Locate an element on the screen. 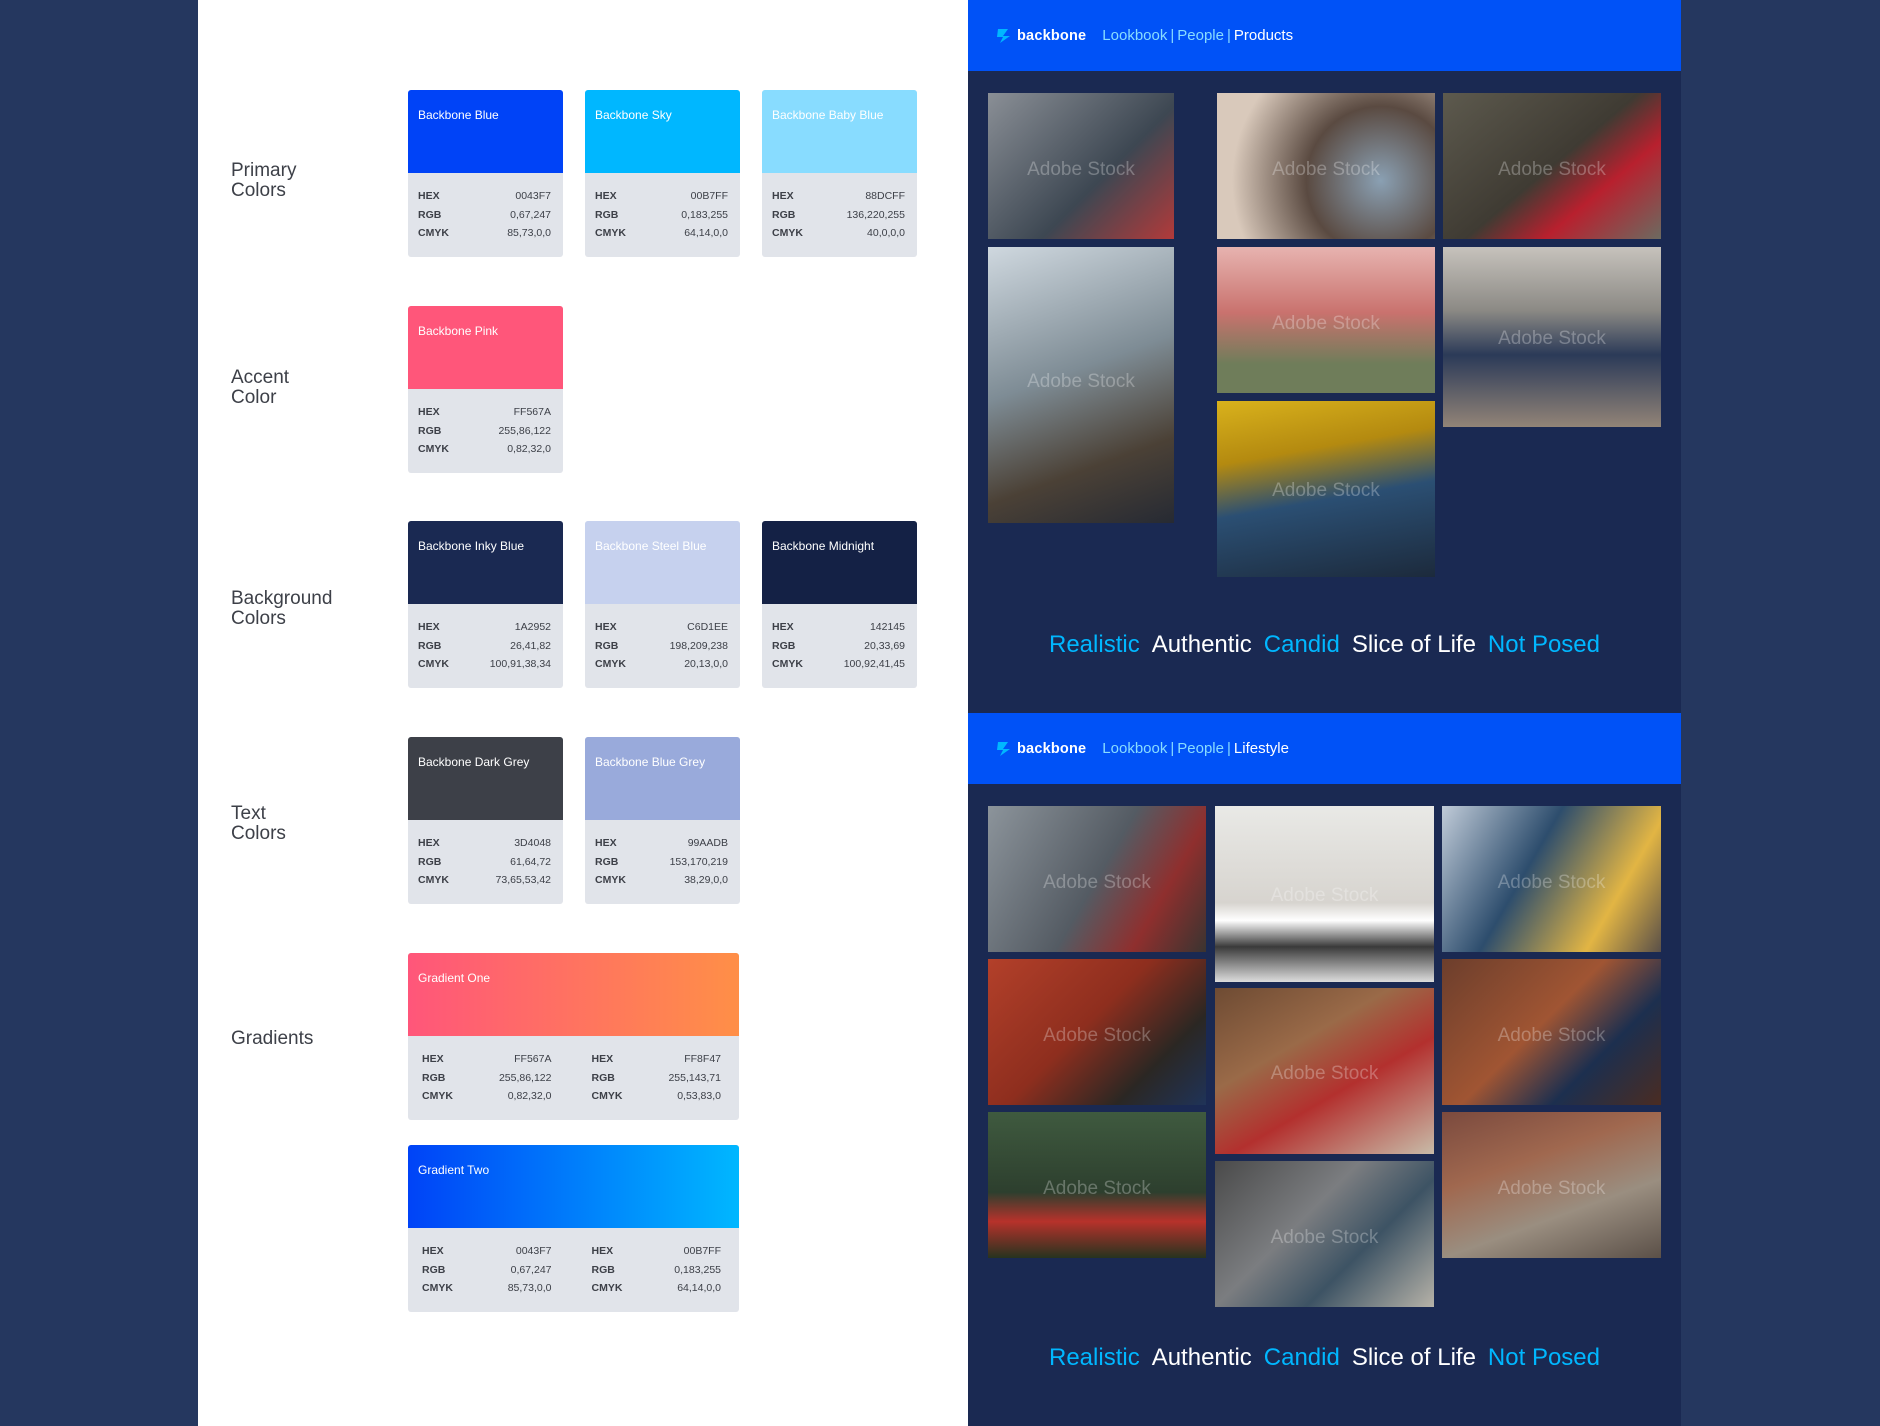  photo-street-woman-red-scarf: Adobe Stock is located at coordinates (1097, 879).